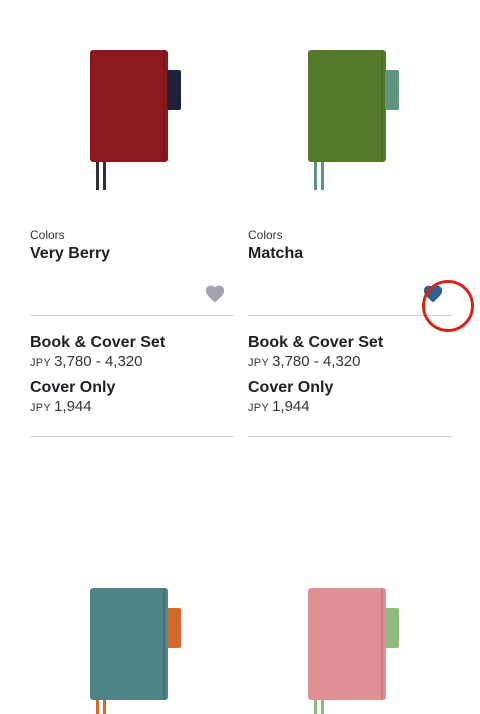 The image size is (480, 714). I want to click on highlight-circle, so click(448, 306).